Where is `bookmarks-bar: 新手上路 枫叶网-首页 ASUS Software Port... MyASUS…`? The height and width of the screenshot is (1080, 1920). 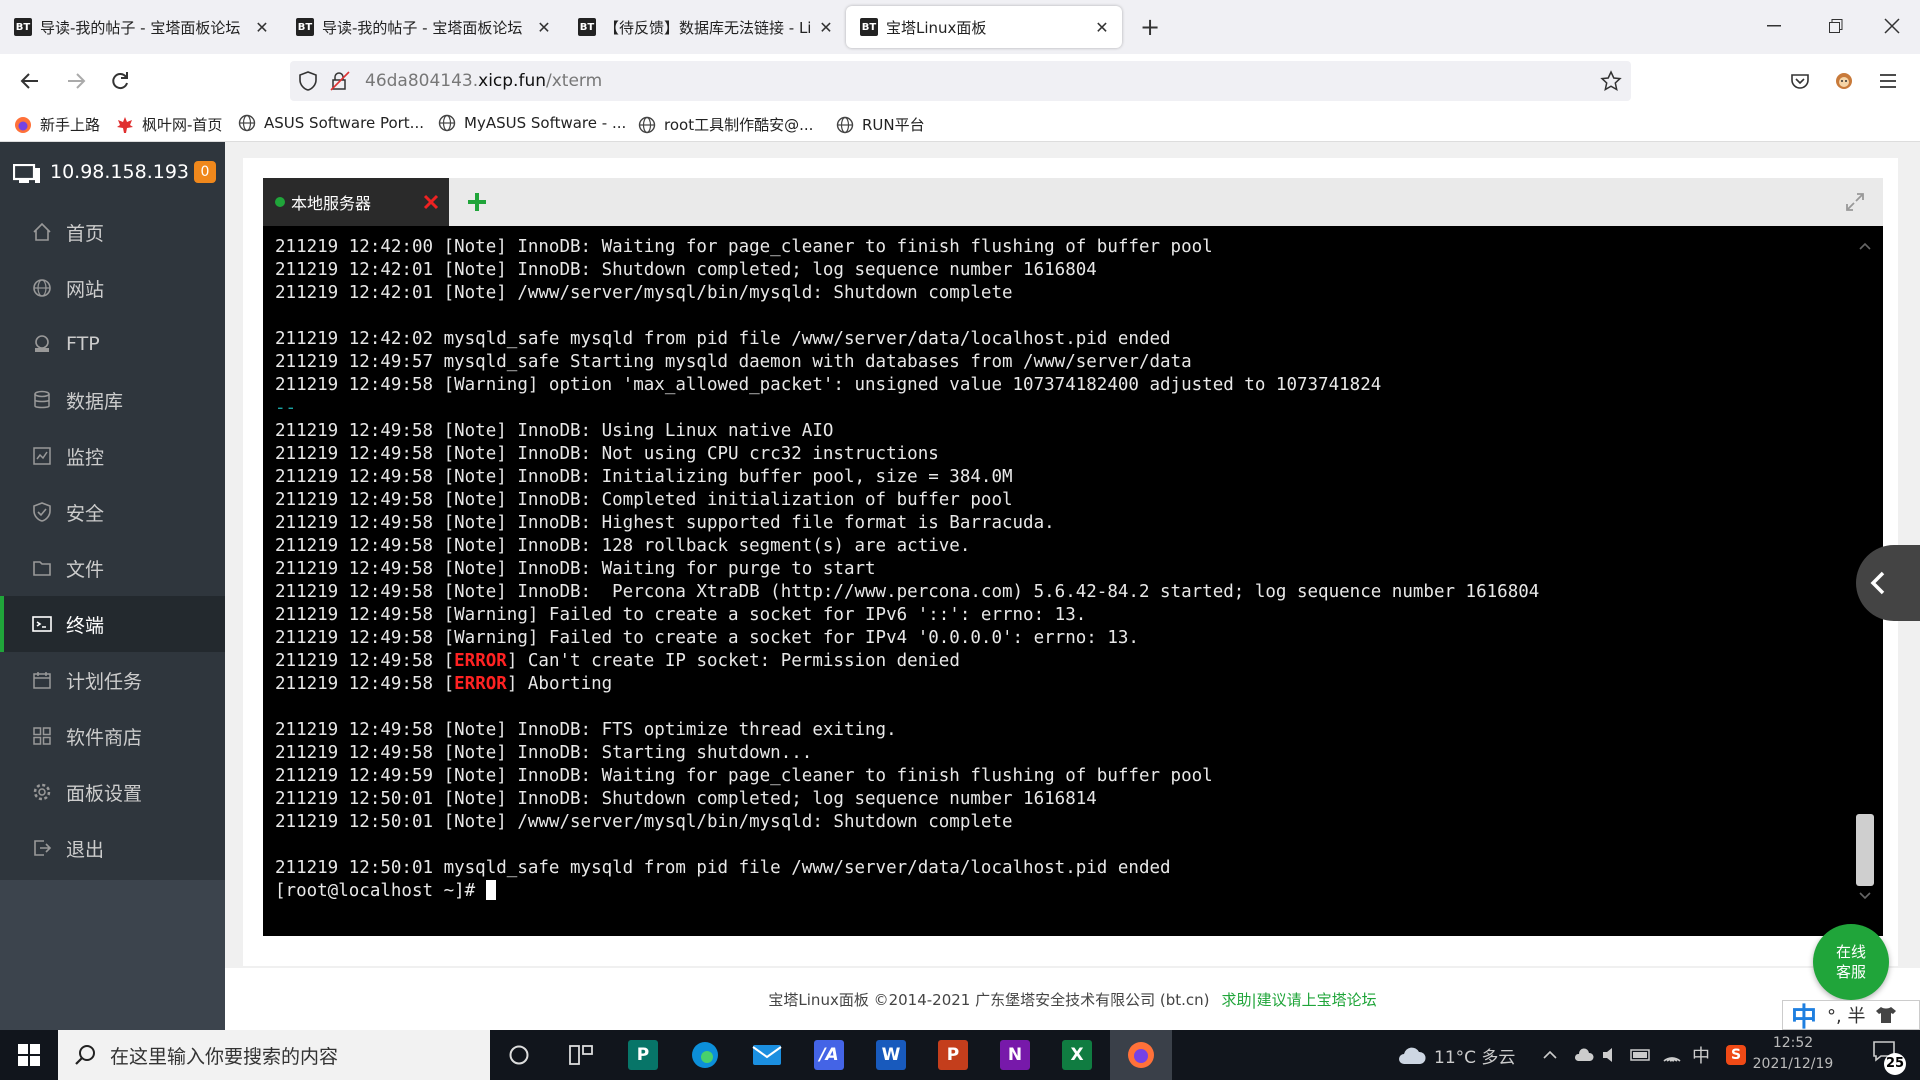
bookmarks-bar: 新手上路 枫叶网-首页 ASUS Software Port... MyASUS… is located at coordinates (960, 125).